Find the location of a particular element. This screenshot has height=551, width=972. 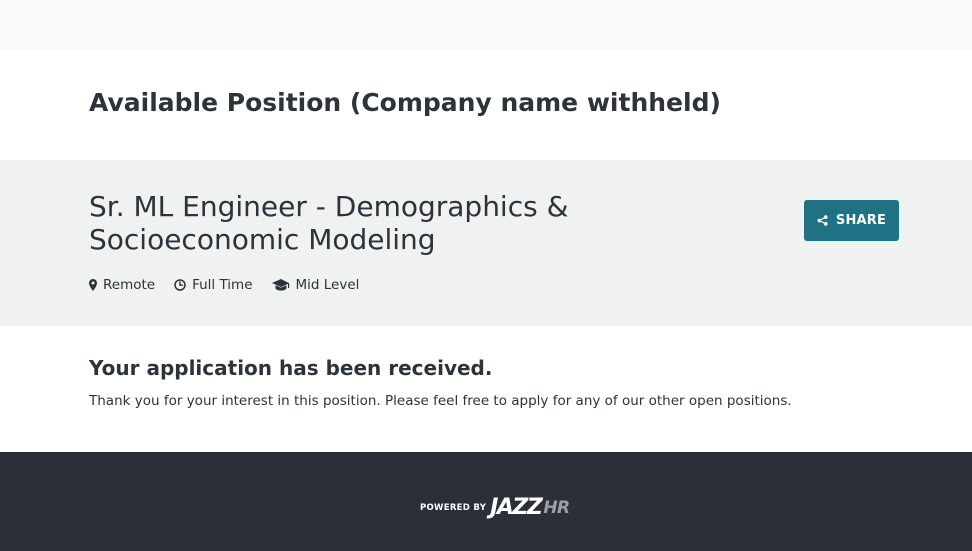

meta-employment-type: Full Time is located at coordinates (213, 285).